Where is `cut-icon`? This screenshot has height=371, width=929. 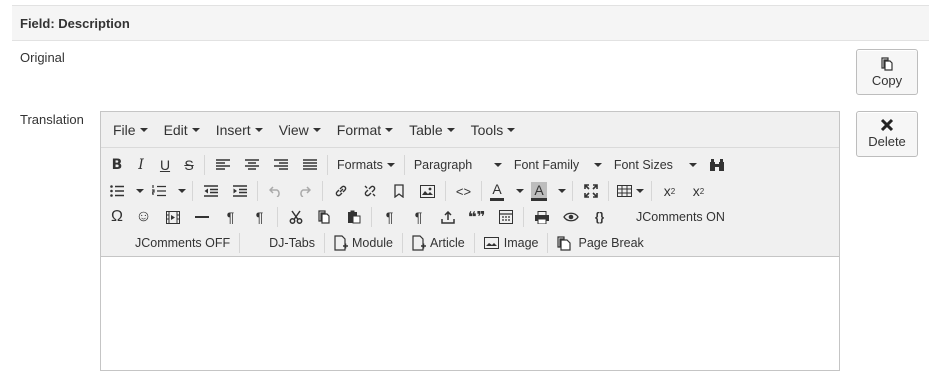 cut-icon is located at coordinates (295, 217).